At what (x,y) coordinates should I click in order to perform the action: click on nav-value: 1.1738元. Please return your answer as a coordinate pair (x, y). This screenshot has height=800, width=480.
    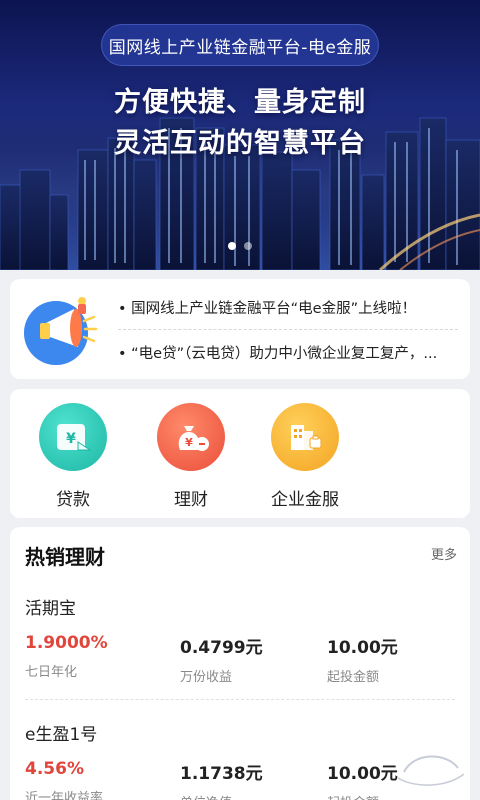
    Looking at the image, I should click on (221, 774).